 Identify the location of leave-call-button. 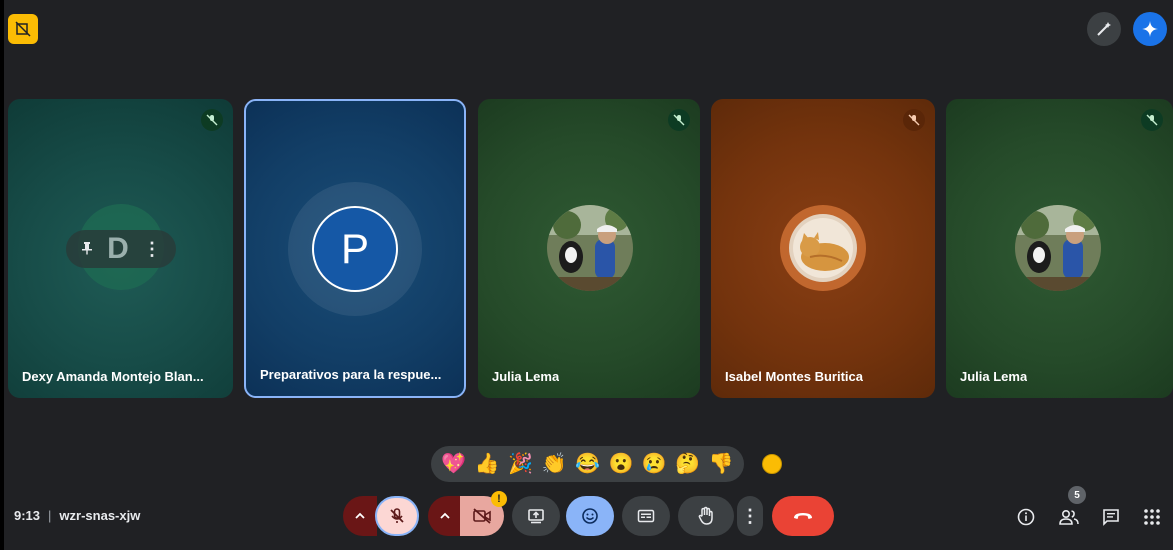
(803, 516).